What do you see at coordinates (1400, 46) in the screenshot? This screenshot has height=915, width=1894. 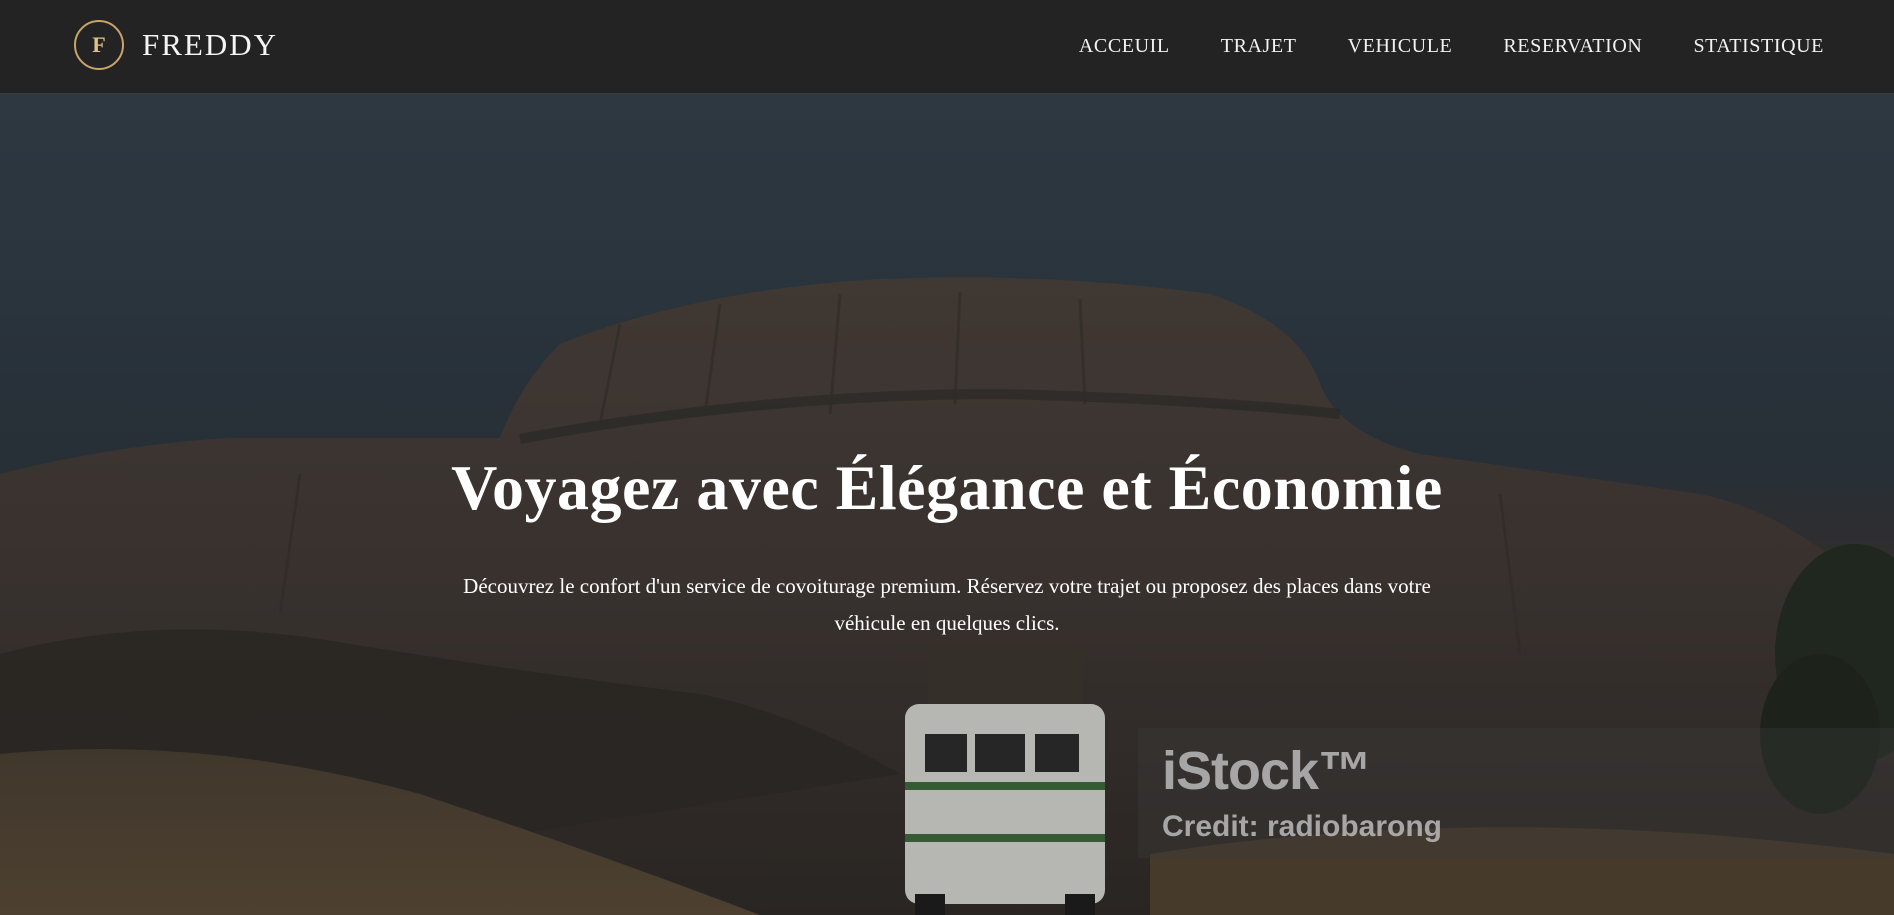 I see `nav-item-vehicule: VEHICULE` at bounding box center [1400, 46].